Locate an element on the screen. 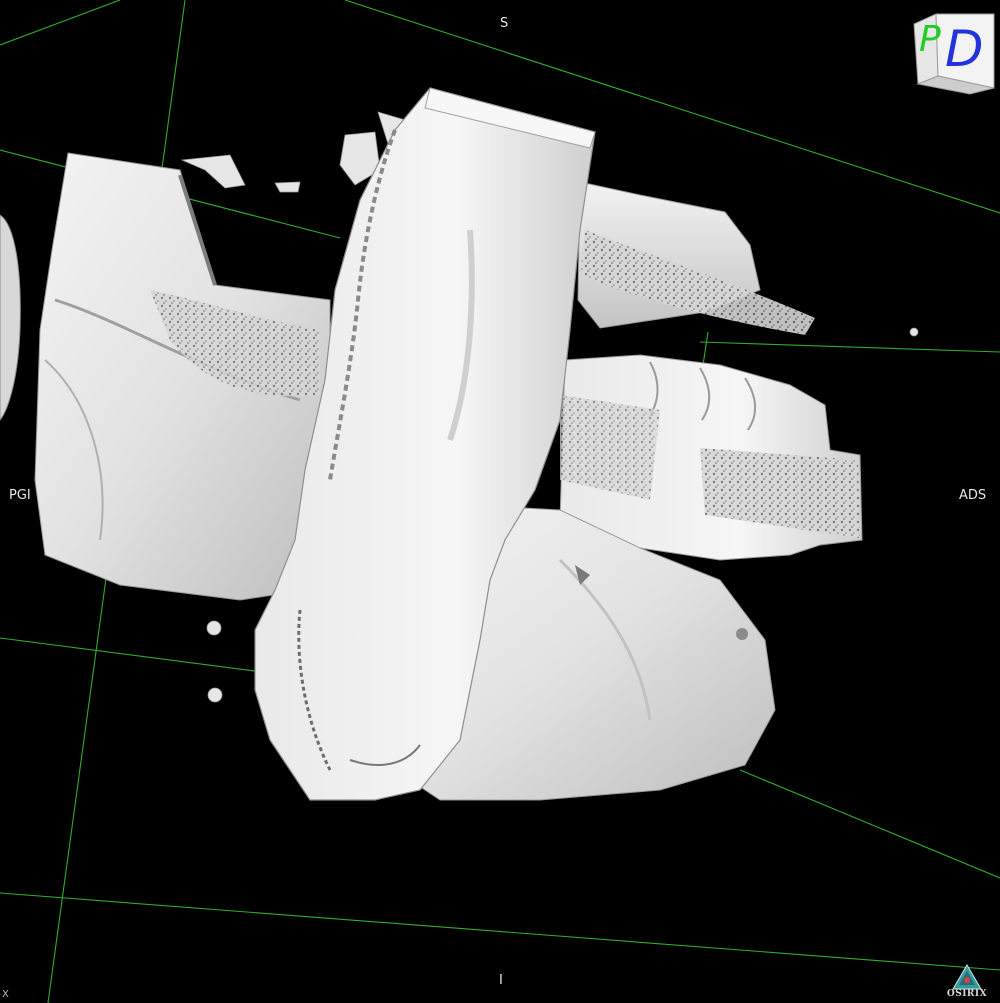  orientation-label-inferior: I is located at coordinates (501, 980).